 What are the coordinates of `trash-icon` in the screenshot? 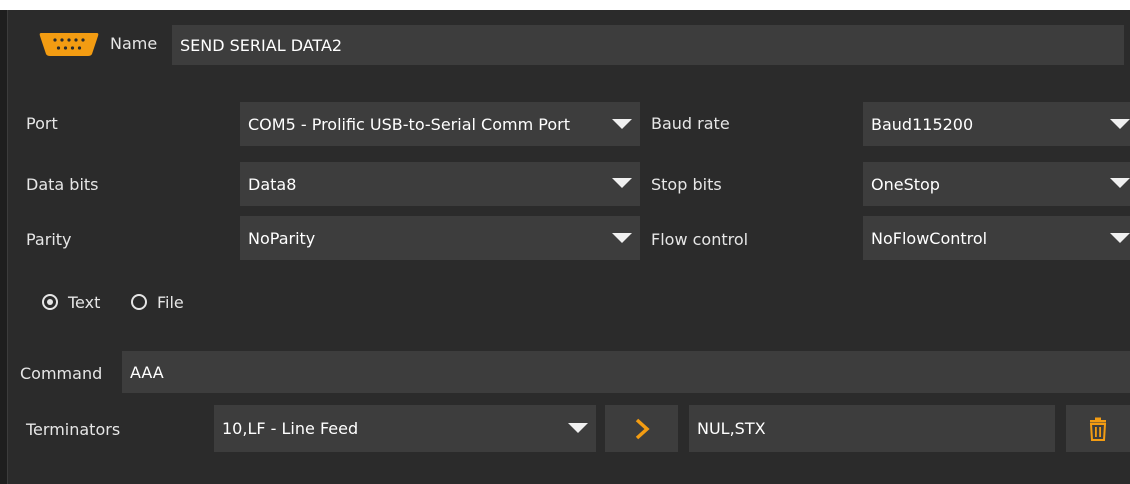 It's located at (1098, 429).